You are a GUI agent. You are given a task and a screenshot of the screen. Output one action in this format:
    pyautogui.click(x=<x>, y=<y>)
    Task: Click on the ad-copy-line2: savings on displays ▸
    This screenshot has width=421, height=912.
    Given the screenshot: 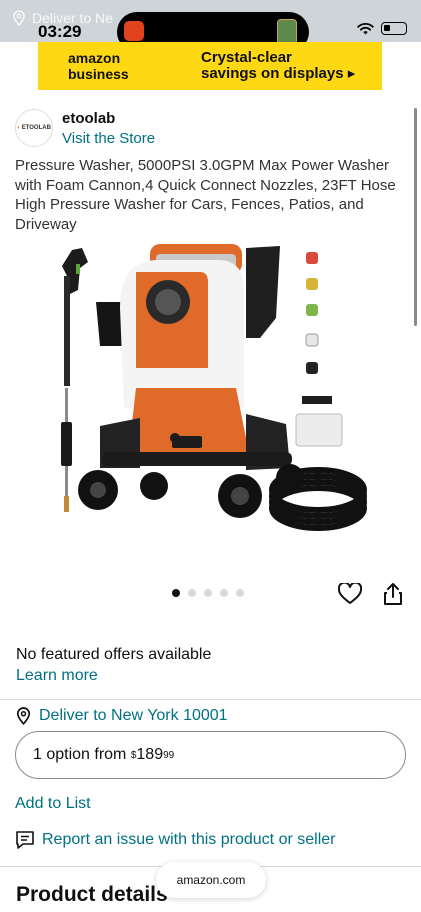 What is the action you would take?
    pyautogui.click(x=278, y=73)
    